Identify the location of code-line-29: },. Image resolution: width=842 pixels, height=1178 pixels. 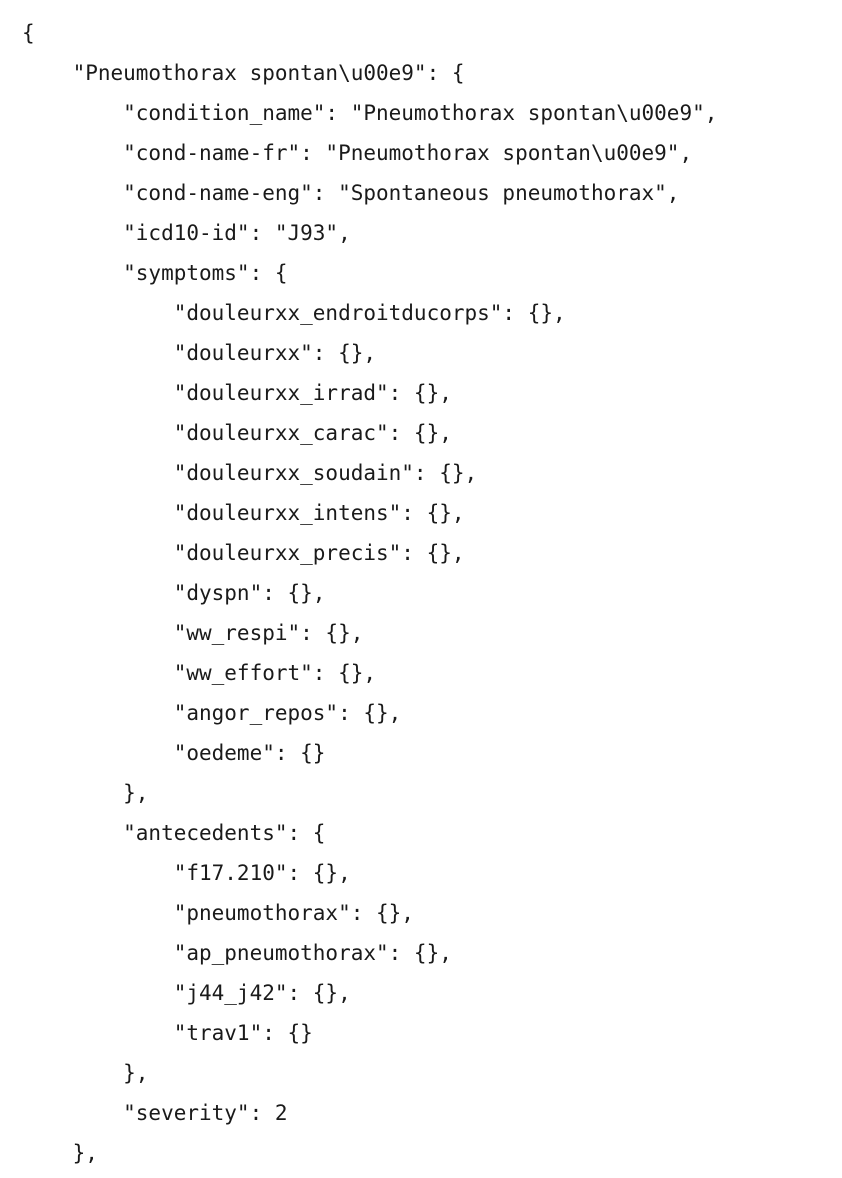
(60, 1153).